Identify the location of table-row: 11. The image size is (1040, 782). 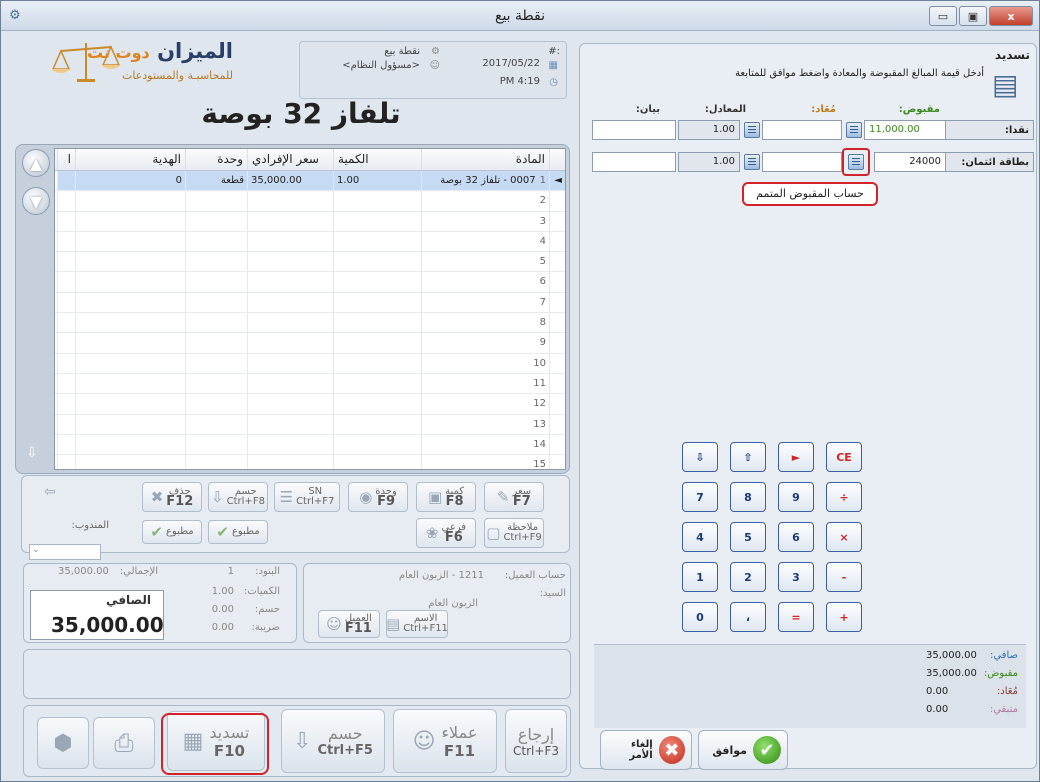
(310, 384).